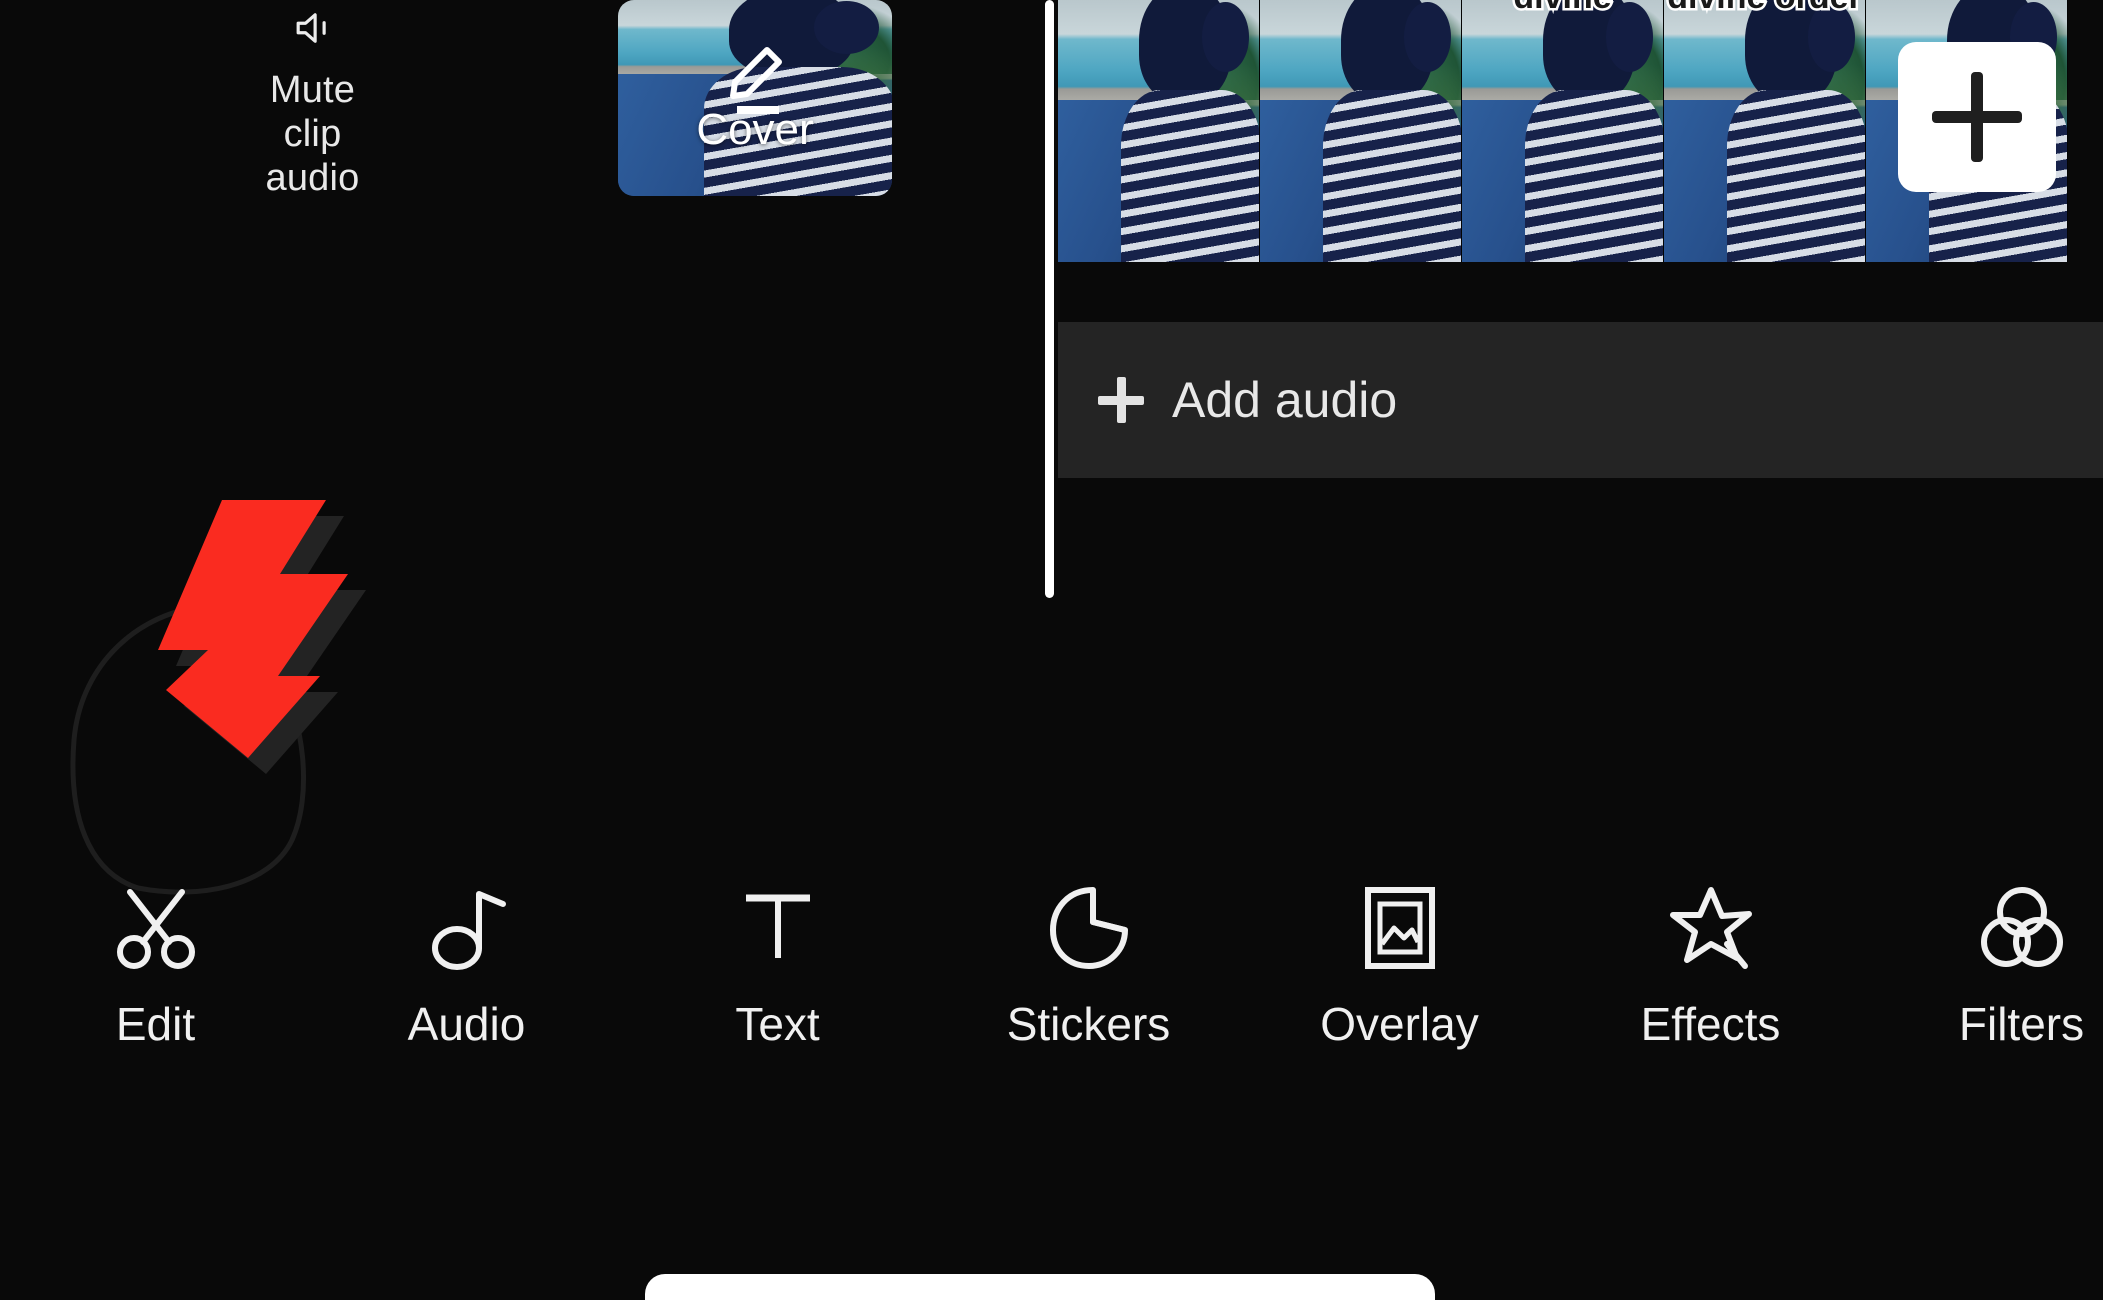  I want to click on toolbar-item-overlay: Overlay, so click(1399, 980).